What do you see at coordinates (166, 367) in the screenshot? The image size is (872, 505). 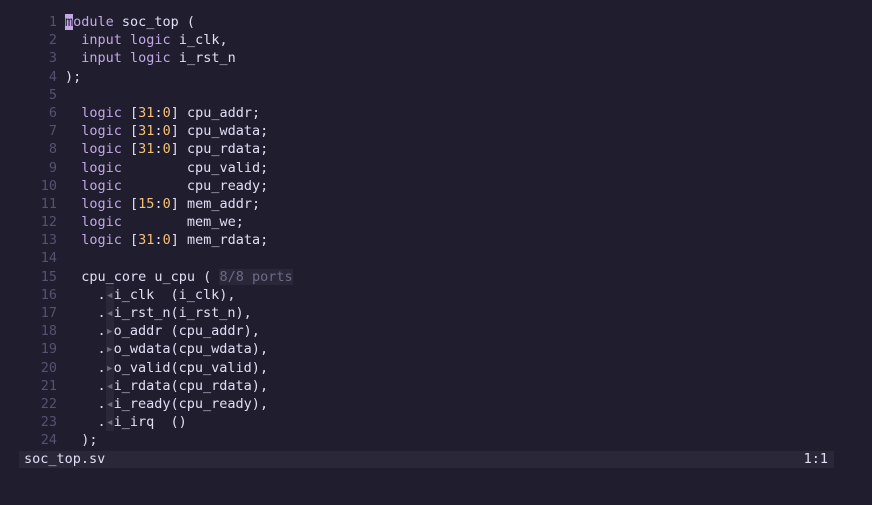 I see `line-content: .▸o_valid(cpu_valid),` at bounding box center [166, 367].